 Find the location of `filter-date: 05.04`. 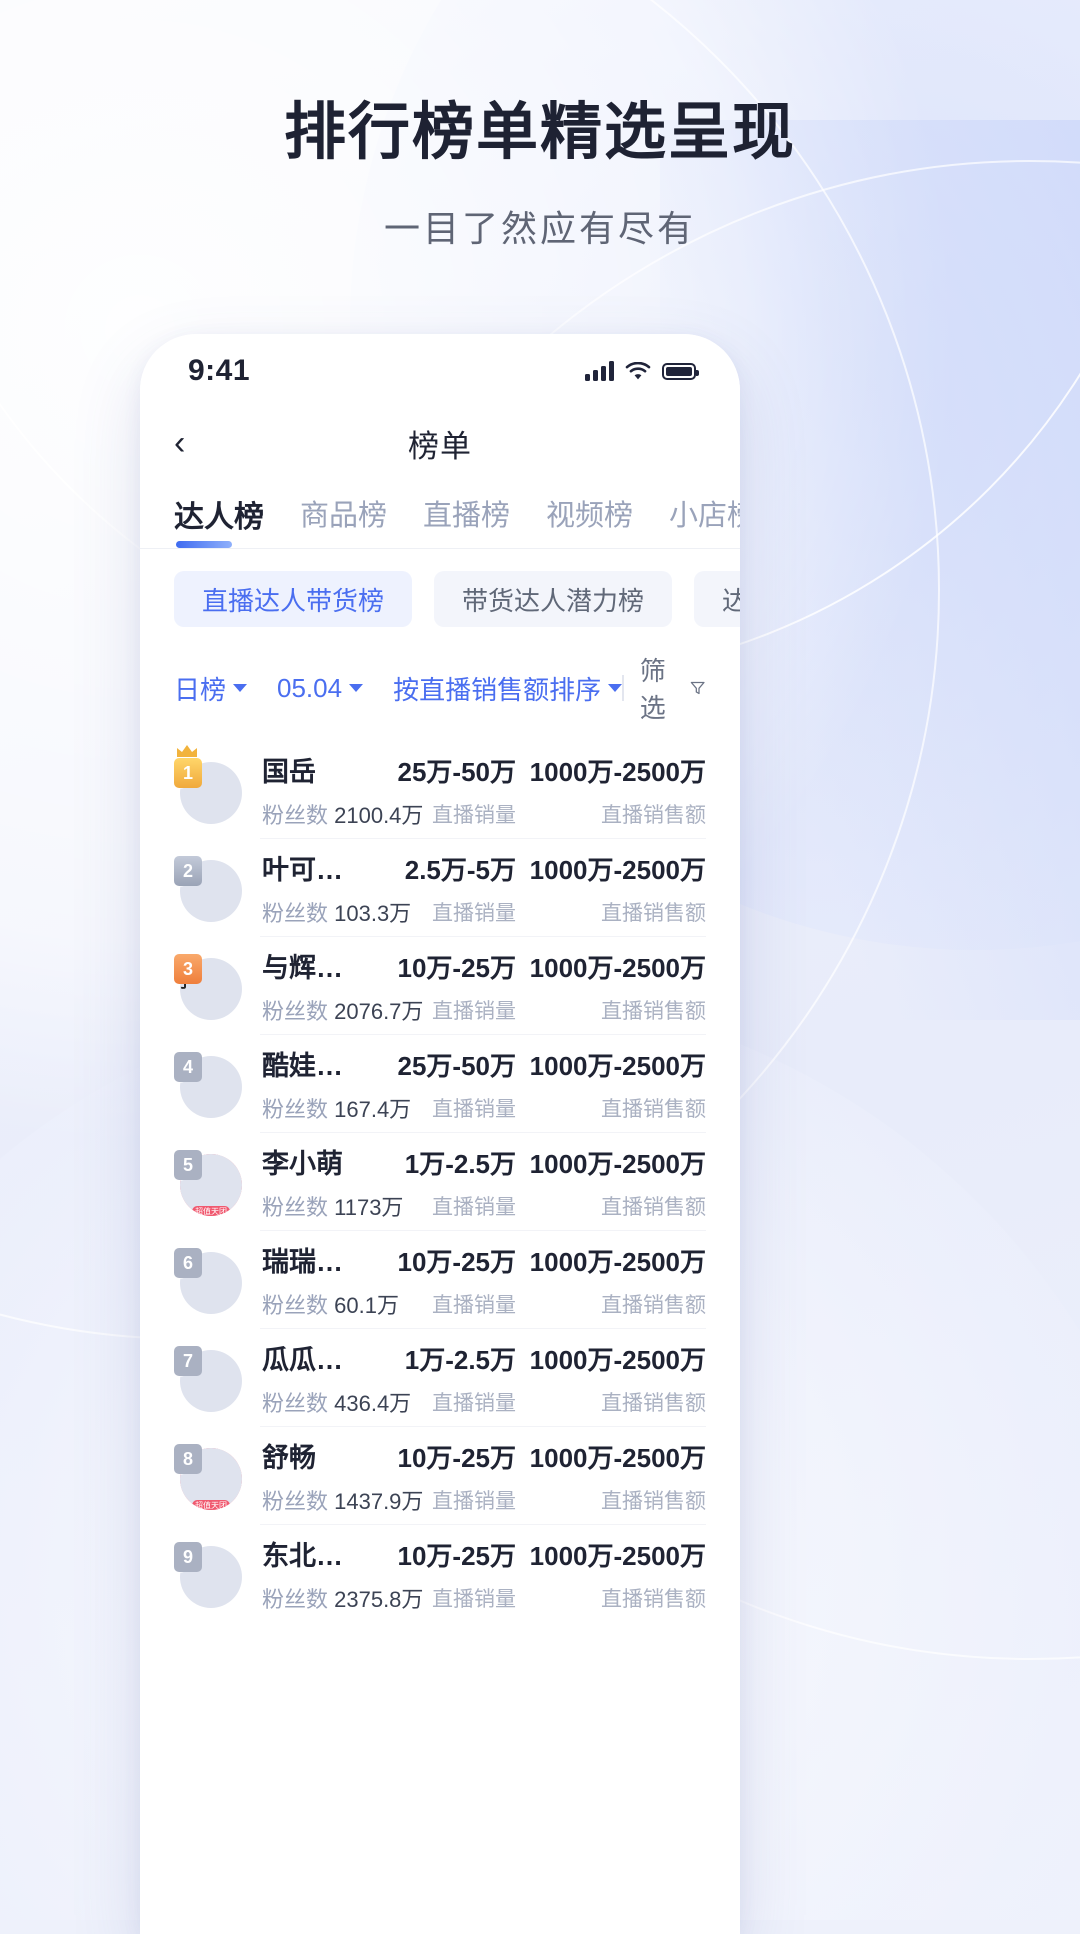

filter-date: 05.04 is located at coordinates (320, 688).